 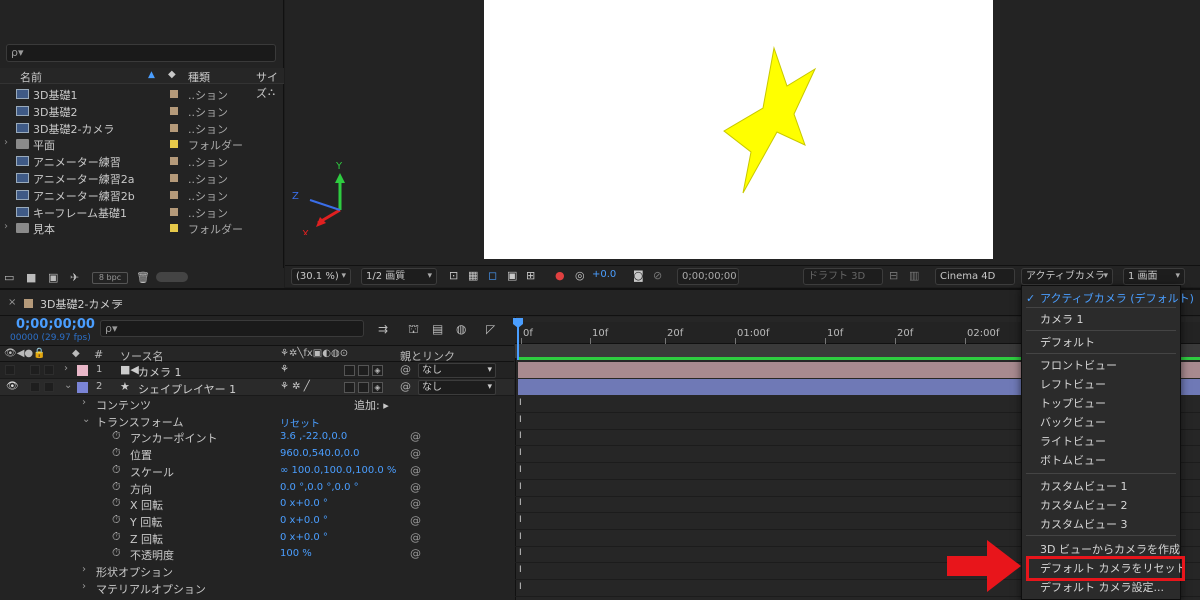 What do you see at coordinates (257, 588) in the screenshot?
I see `property-row: › マテリアルオプション` at bounding box center [257, 588].